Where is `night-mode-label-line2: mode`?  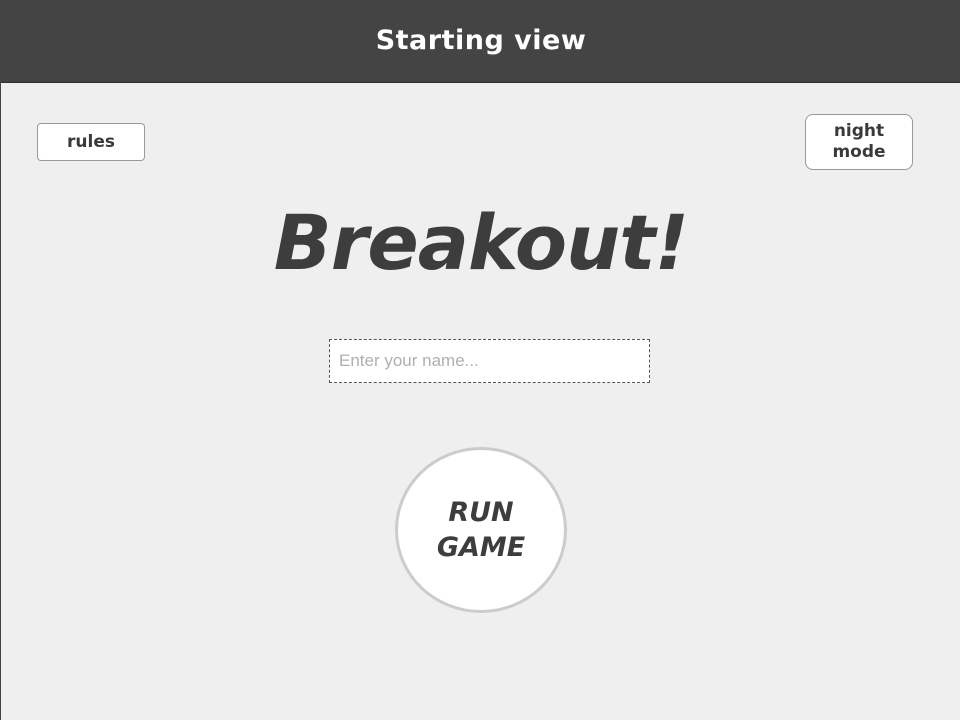
night-mode-label-line2: mode is located at coordinates (859, 152).